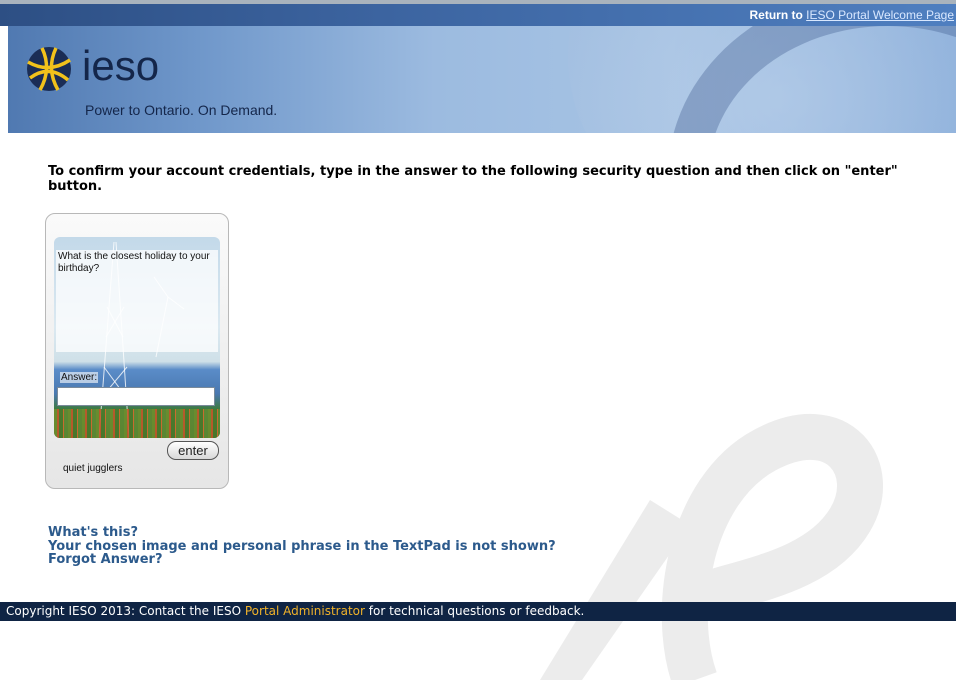  Describe the element at coordinates (49, 69) in the screenshot. I see `ieso-globe-icon` at that location.